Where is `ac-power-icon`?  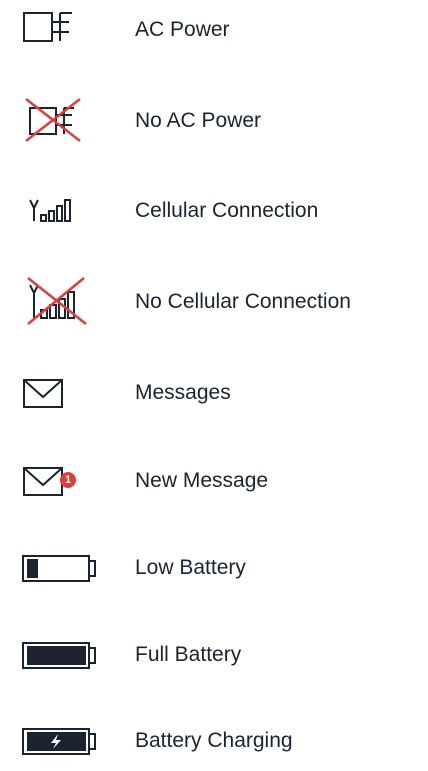
ac-power-icon is located at coordinates (60, 30).